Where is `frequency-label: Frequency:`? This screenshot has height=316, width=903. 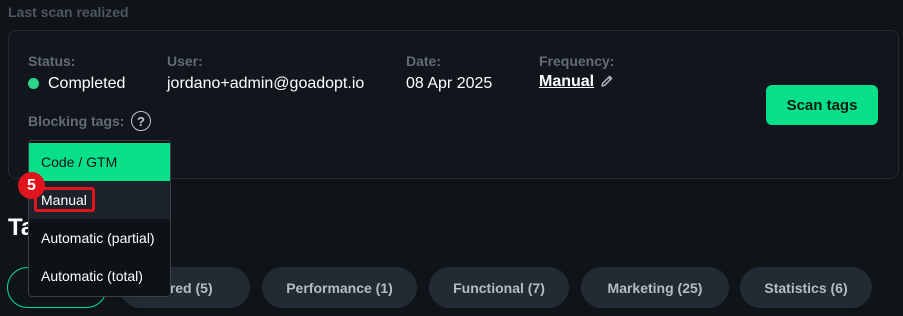 frequency-label: Frequency: is located at coordinates (577, 61).